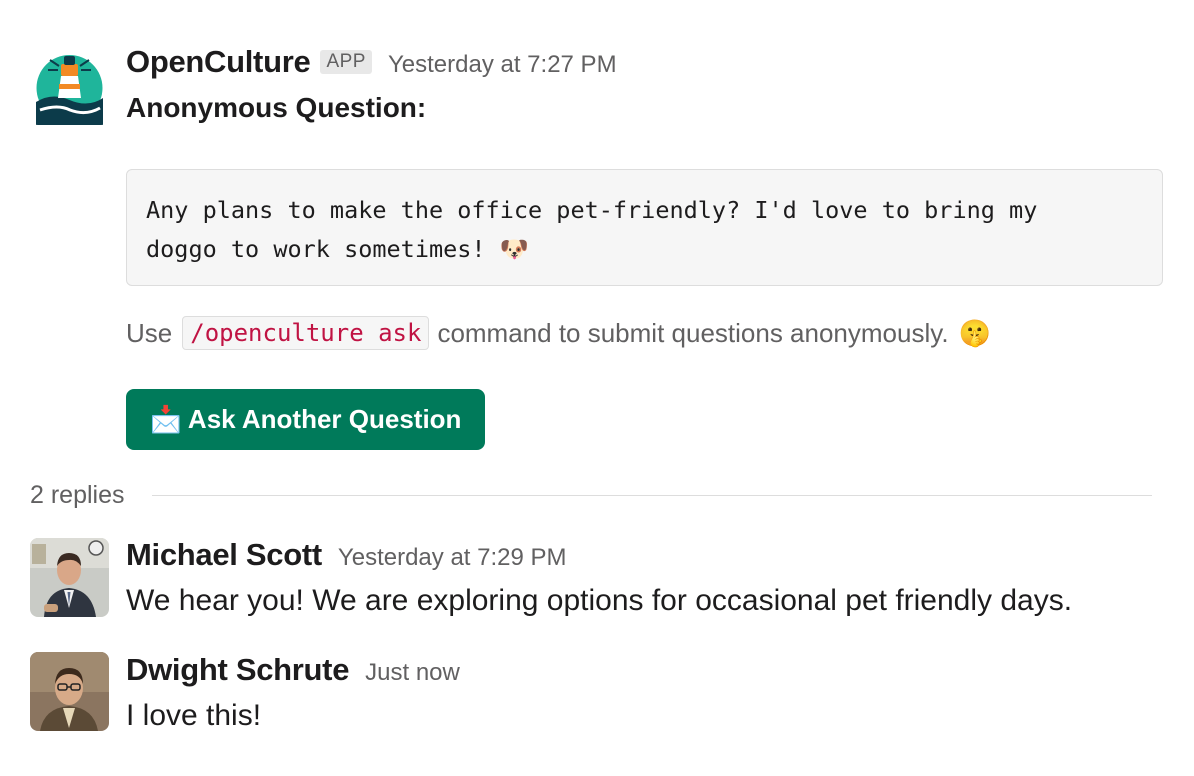  I want to click on michael-scott-avatar, so click(69, 577).